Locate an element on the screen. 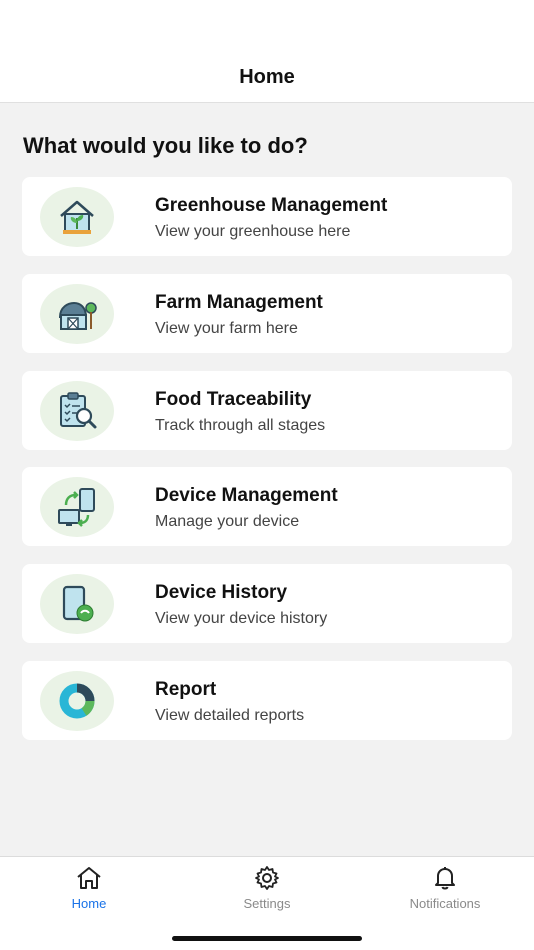 This screenshot has height=950, width=534. barn-icon is located at coordinates (77, 314).